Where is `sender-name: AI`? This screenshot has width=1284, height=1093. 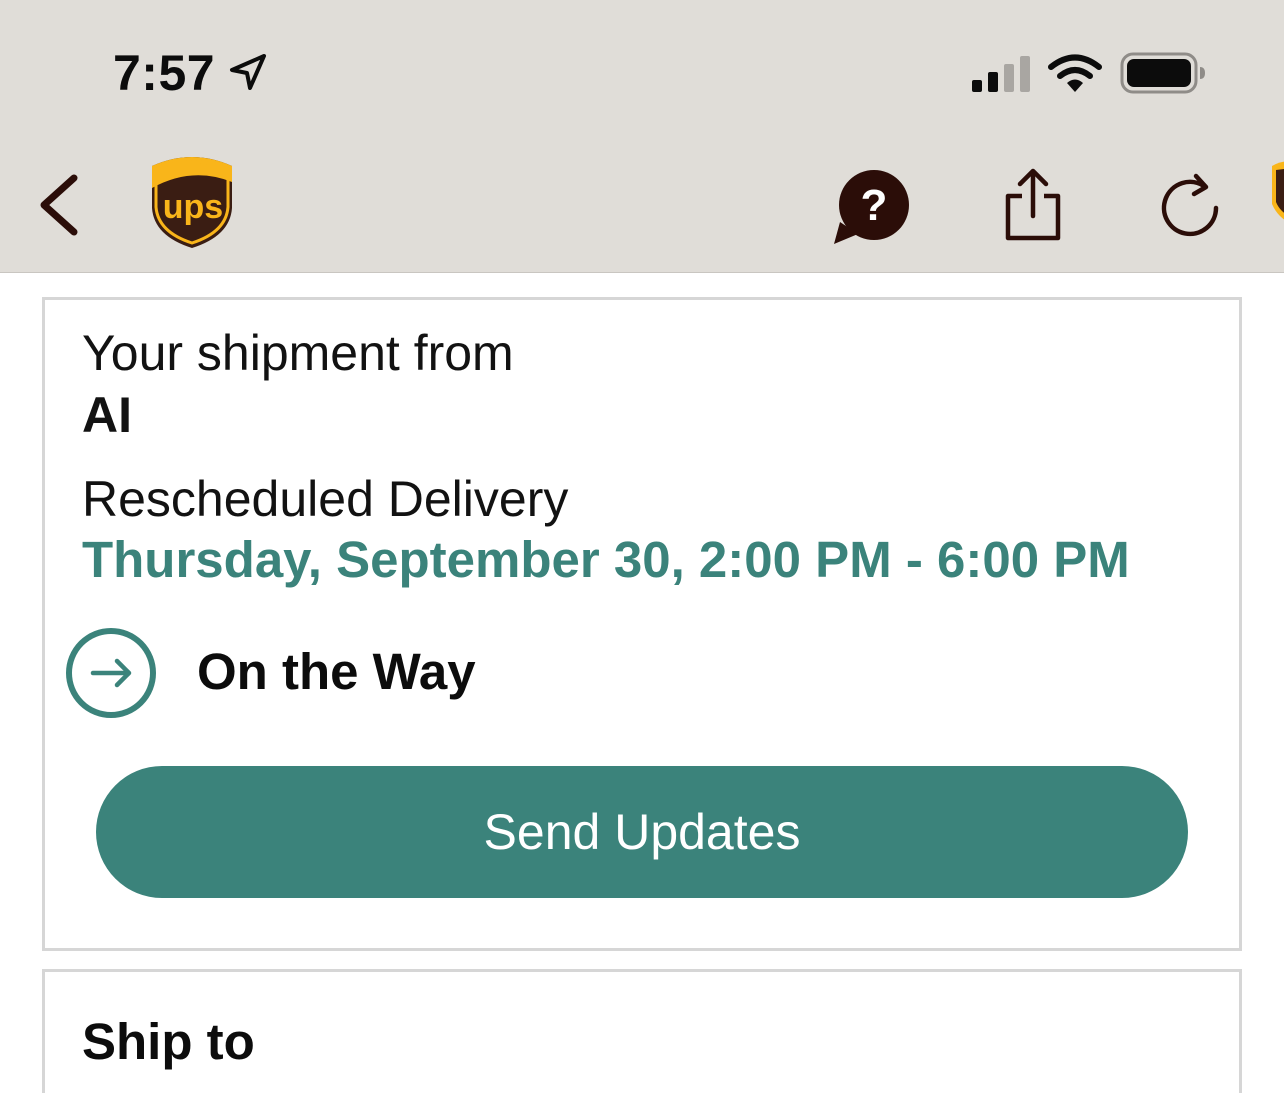 sender-name: AI is located at coordinates (107, 415).